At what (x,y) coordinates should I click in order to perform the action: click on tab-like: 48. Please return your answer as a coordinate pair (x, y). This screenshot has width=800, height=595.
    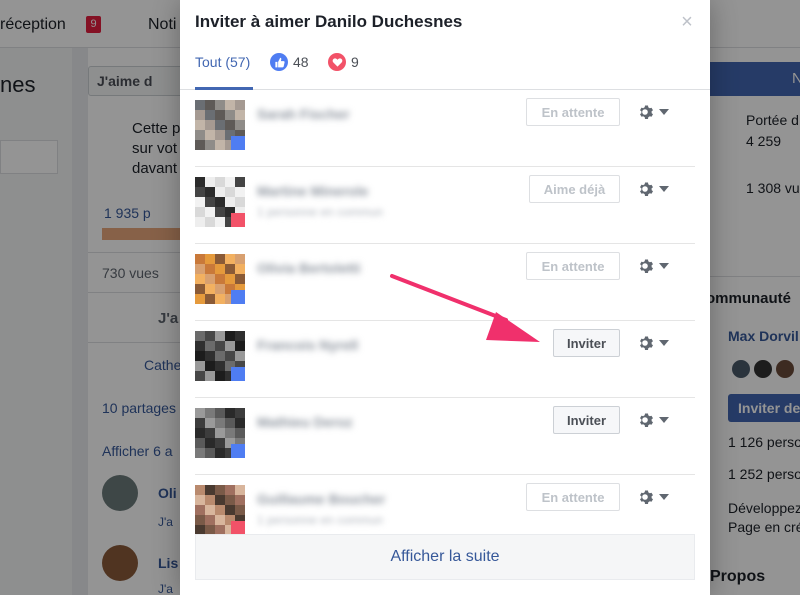
    Looking at the image, I should click on (289, 71).